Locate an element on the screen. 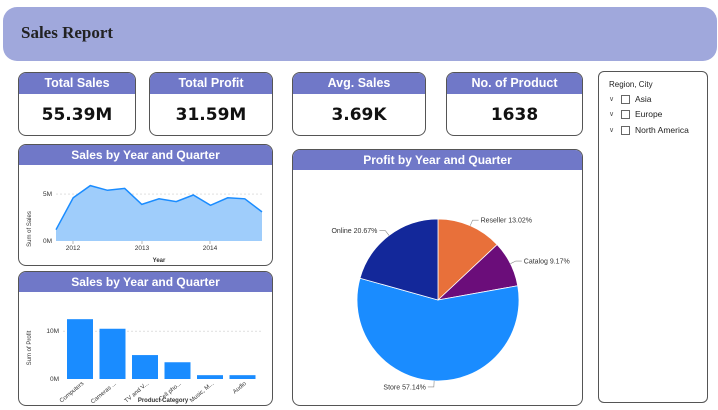 The width and height of the screenshot is (718, 410). slicer-item-europe: ∨ Europe is located at coordinates (635, 114).